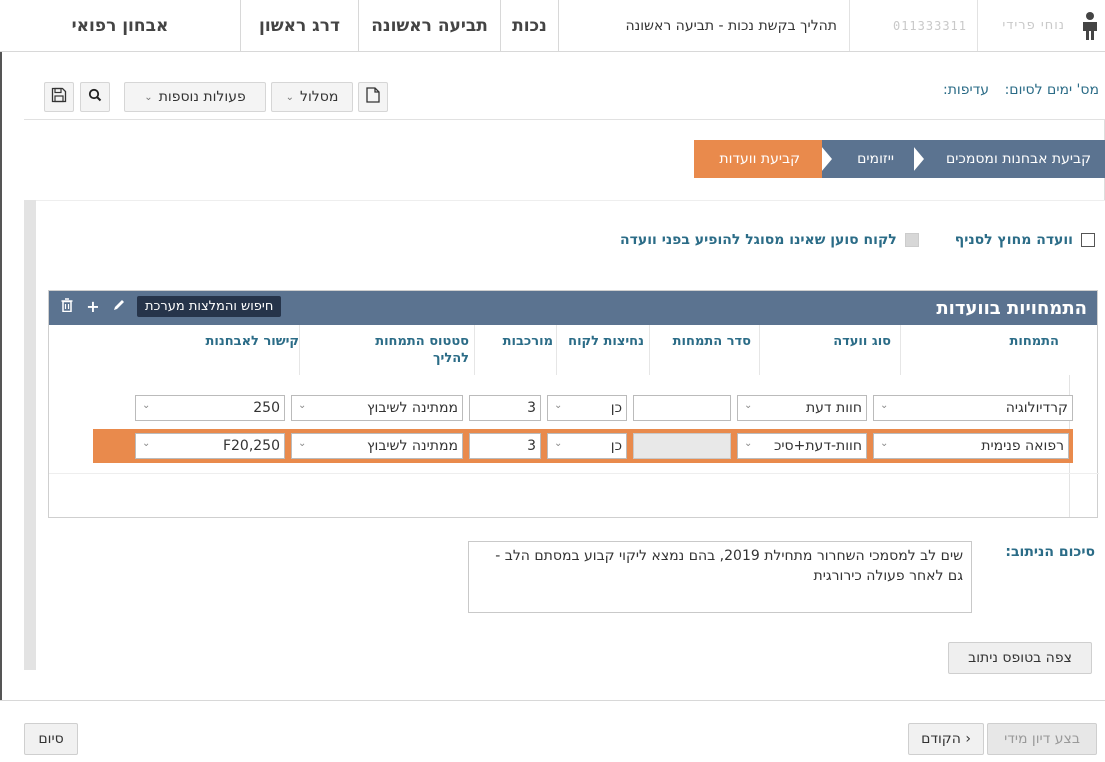 The image size is (1105, 762). Describe the element at coordinates (319, 97) in the screenshot. I see `route-label: מסלול` at that location.